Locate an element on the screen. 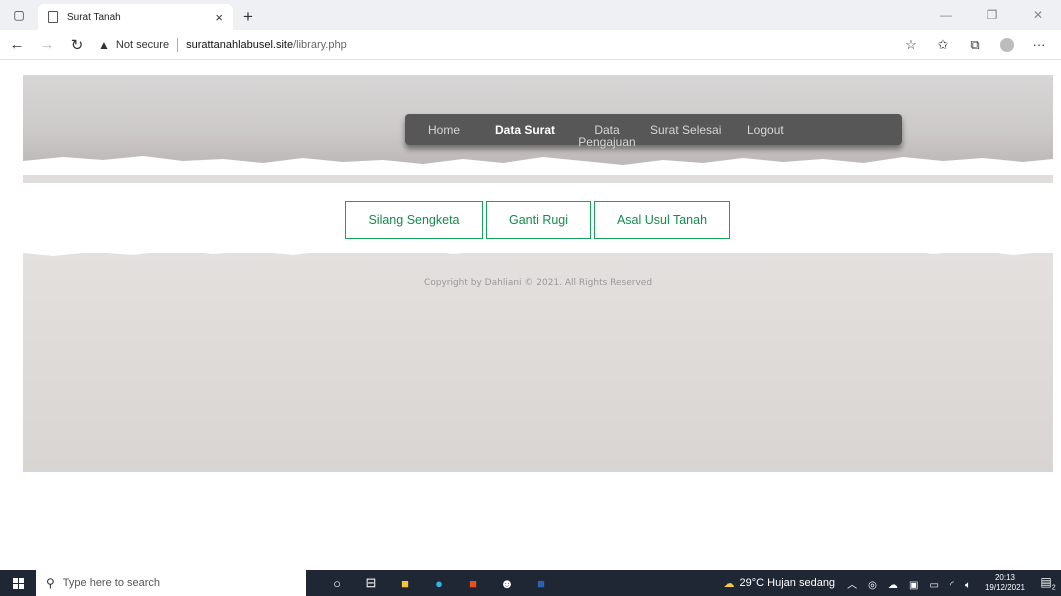  security-label: Not secure is located at coordinates (142, 45).